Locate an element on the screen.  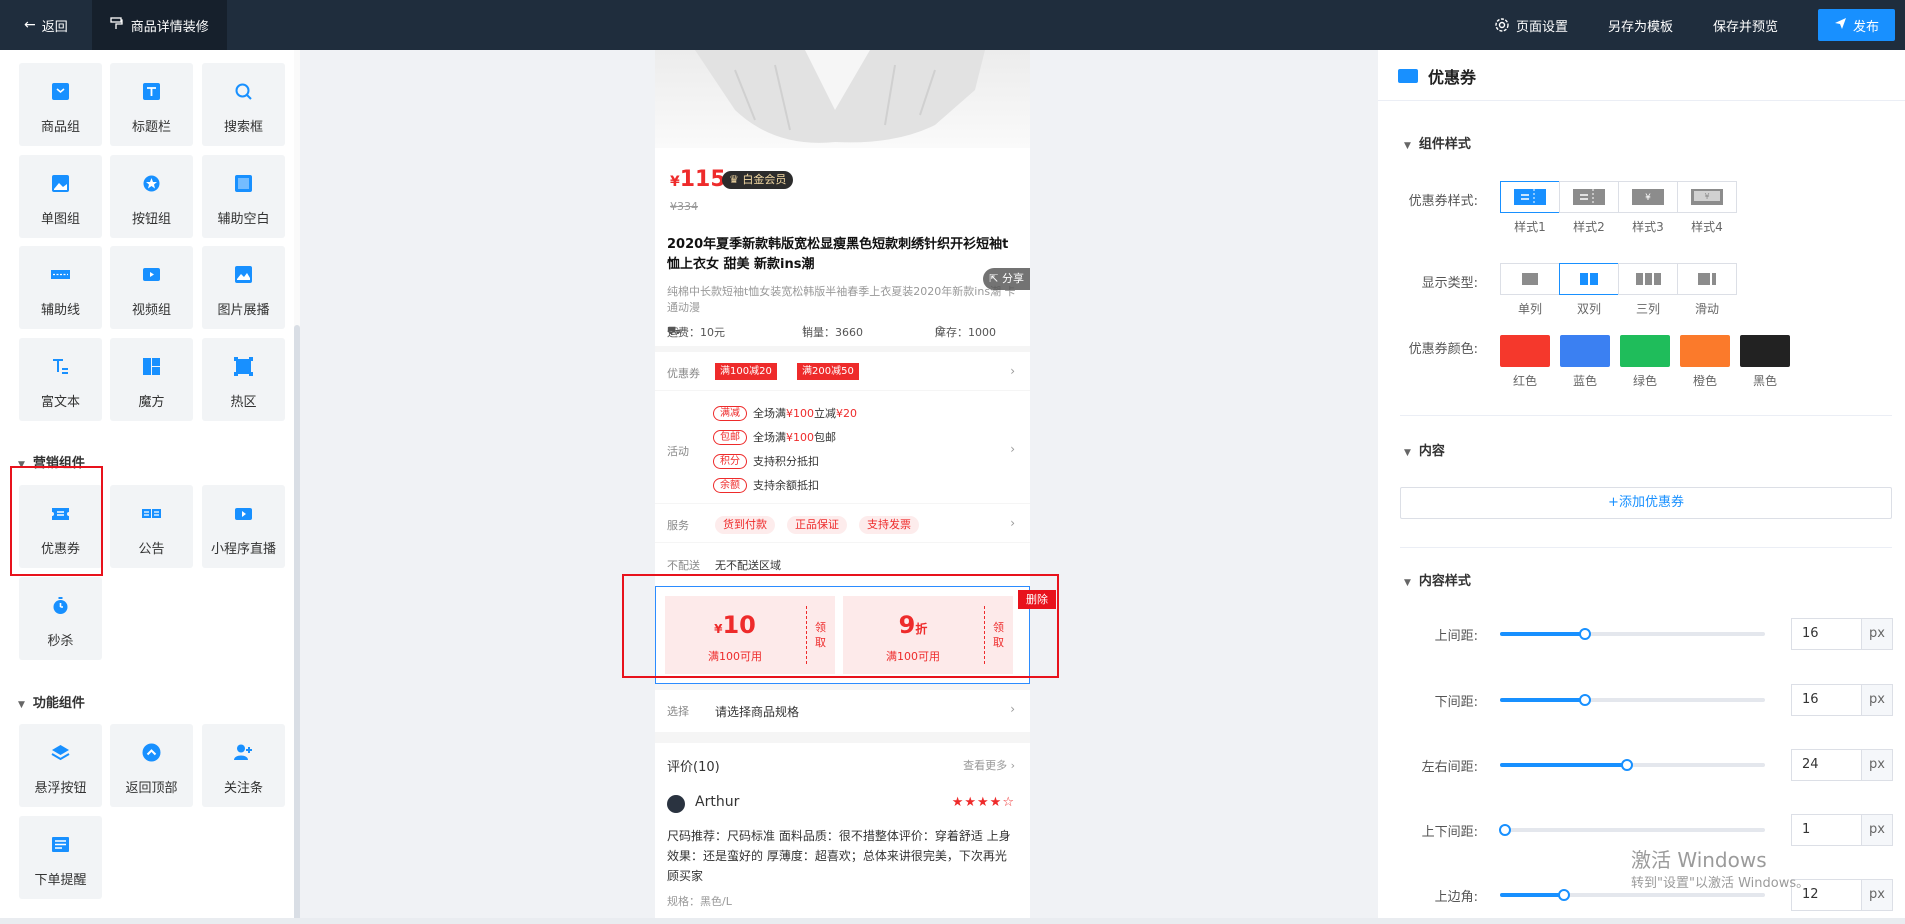
slider-label: 上下间距: is located at coordinates (1449, 832).